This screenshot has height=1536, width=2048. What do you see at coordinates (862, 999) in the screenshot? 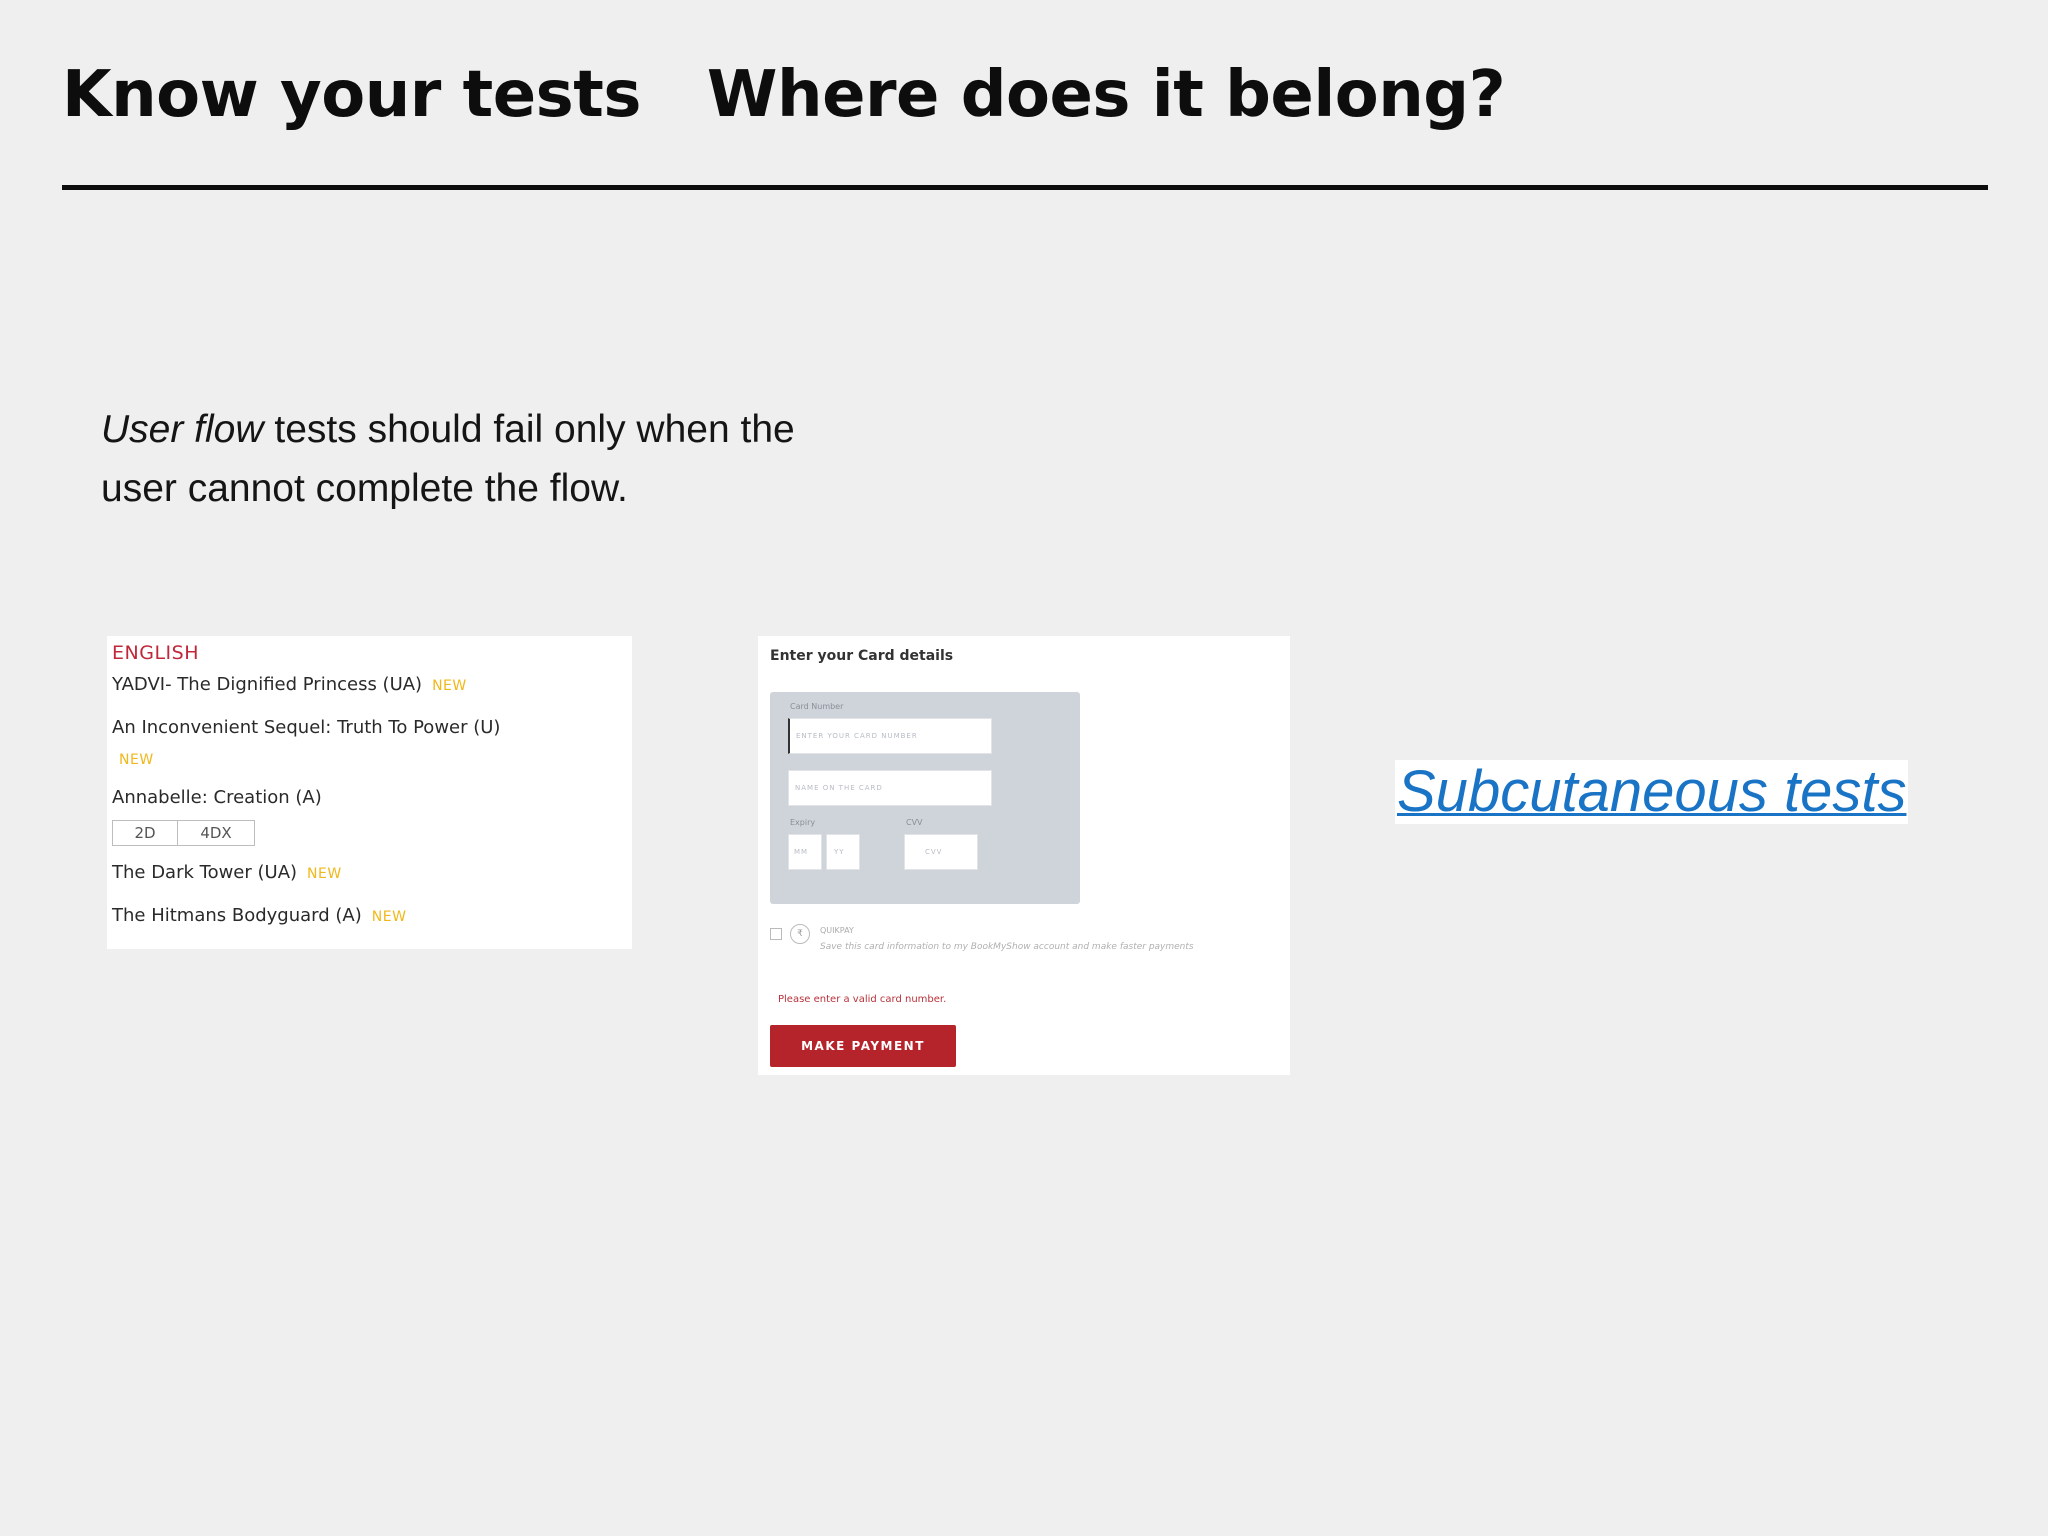
I see `card-error-message: Please enter a valid card number.` at bounding box center [862, 999].